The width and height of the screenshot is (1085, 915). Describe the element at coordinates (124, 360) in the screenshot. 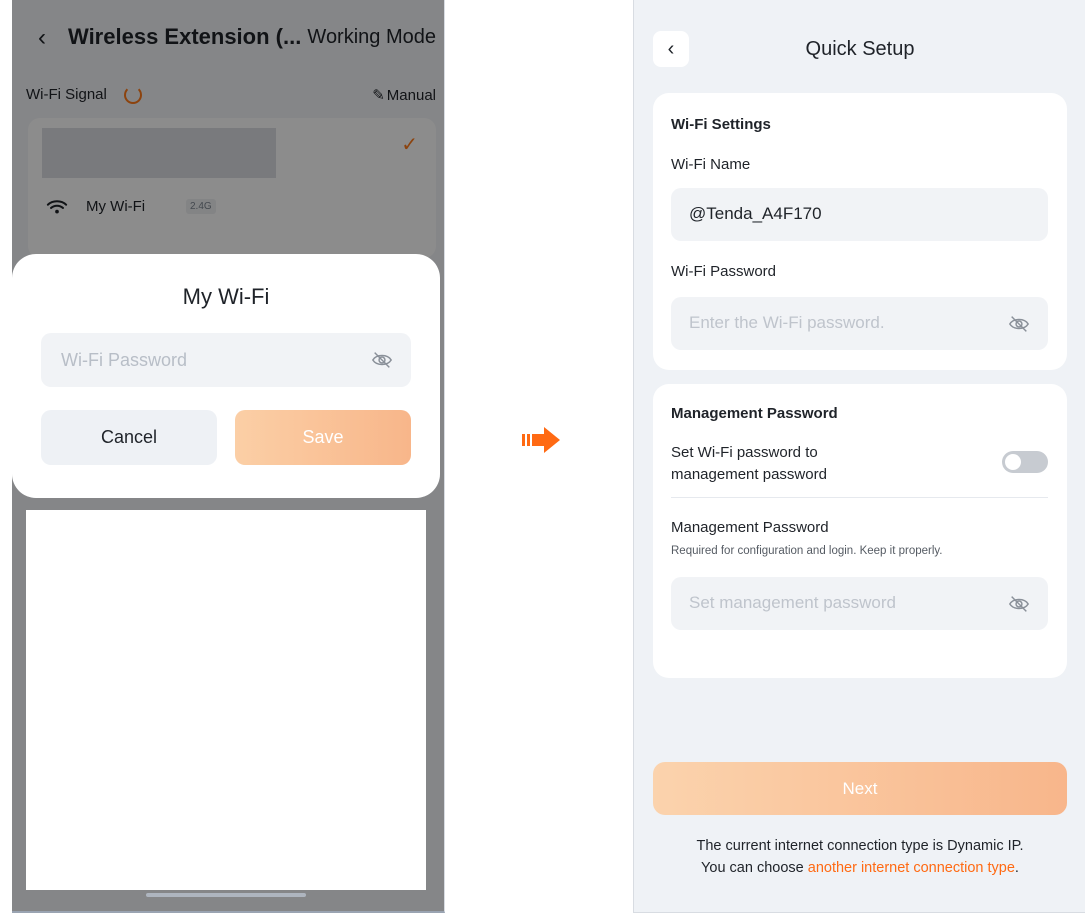

I see `password-placeholder: Wi-Fi Password` at that location.